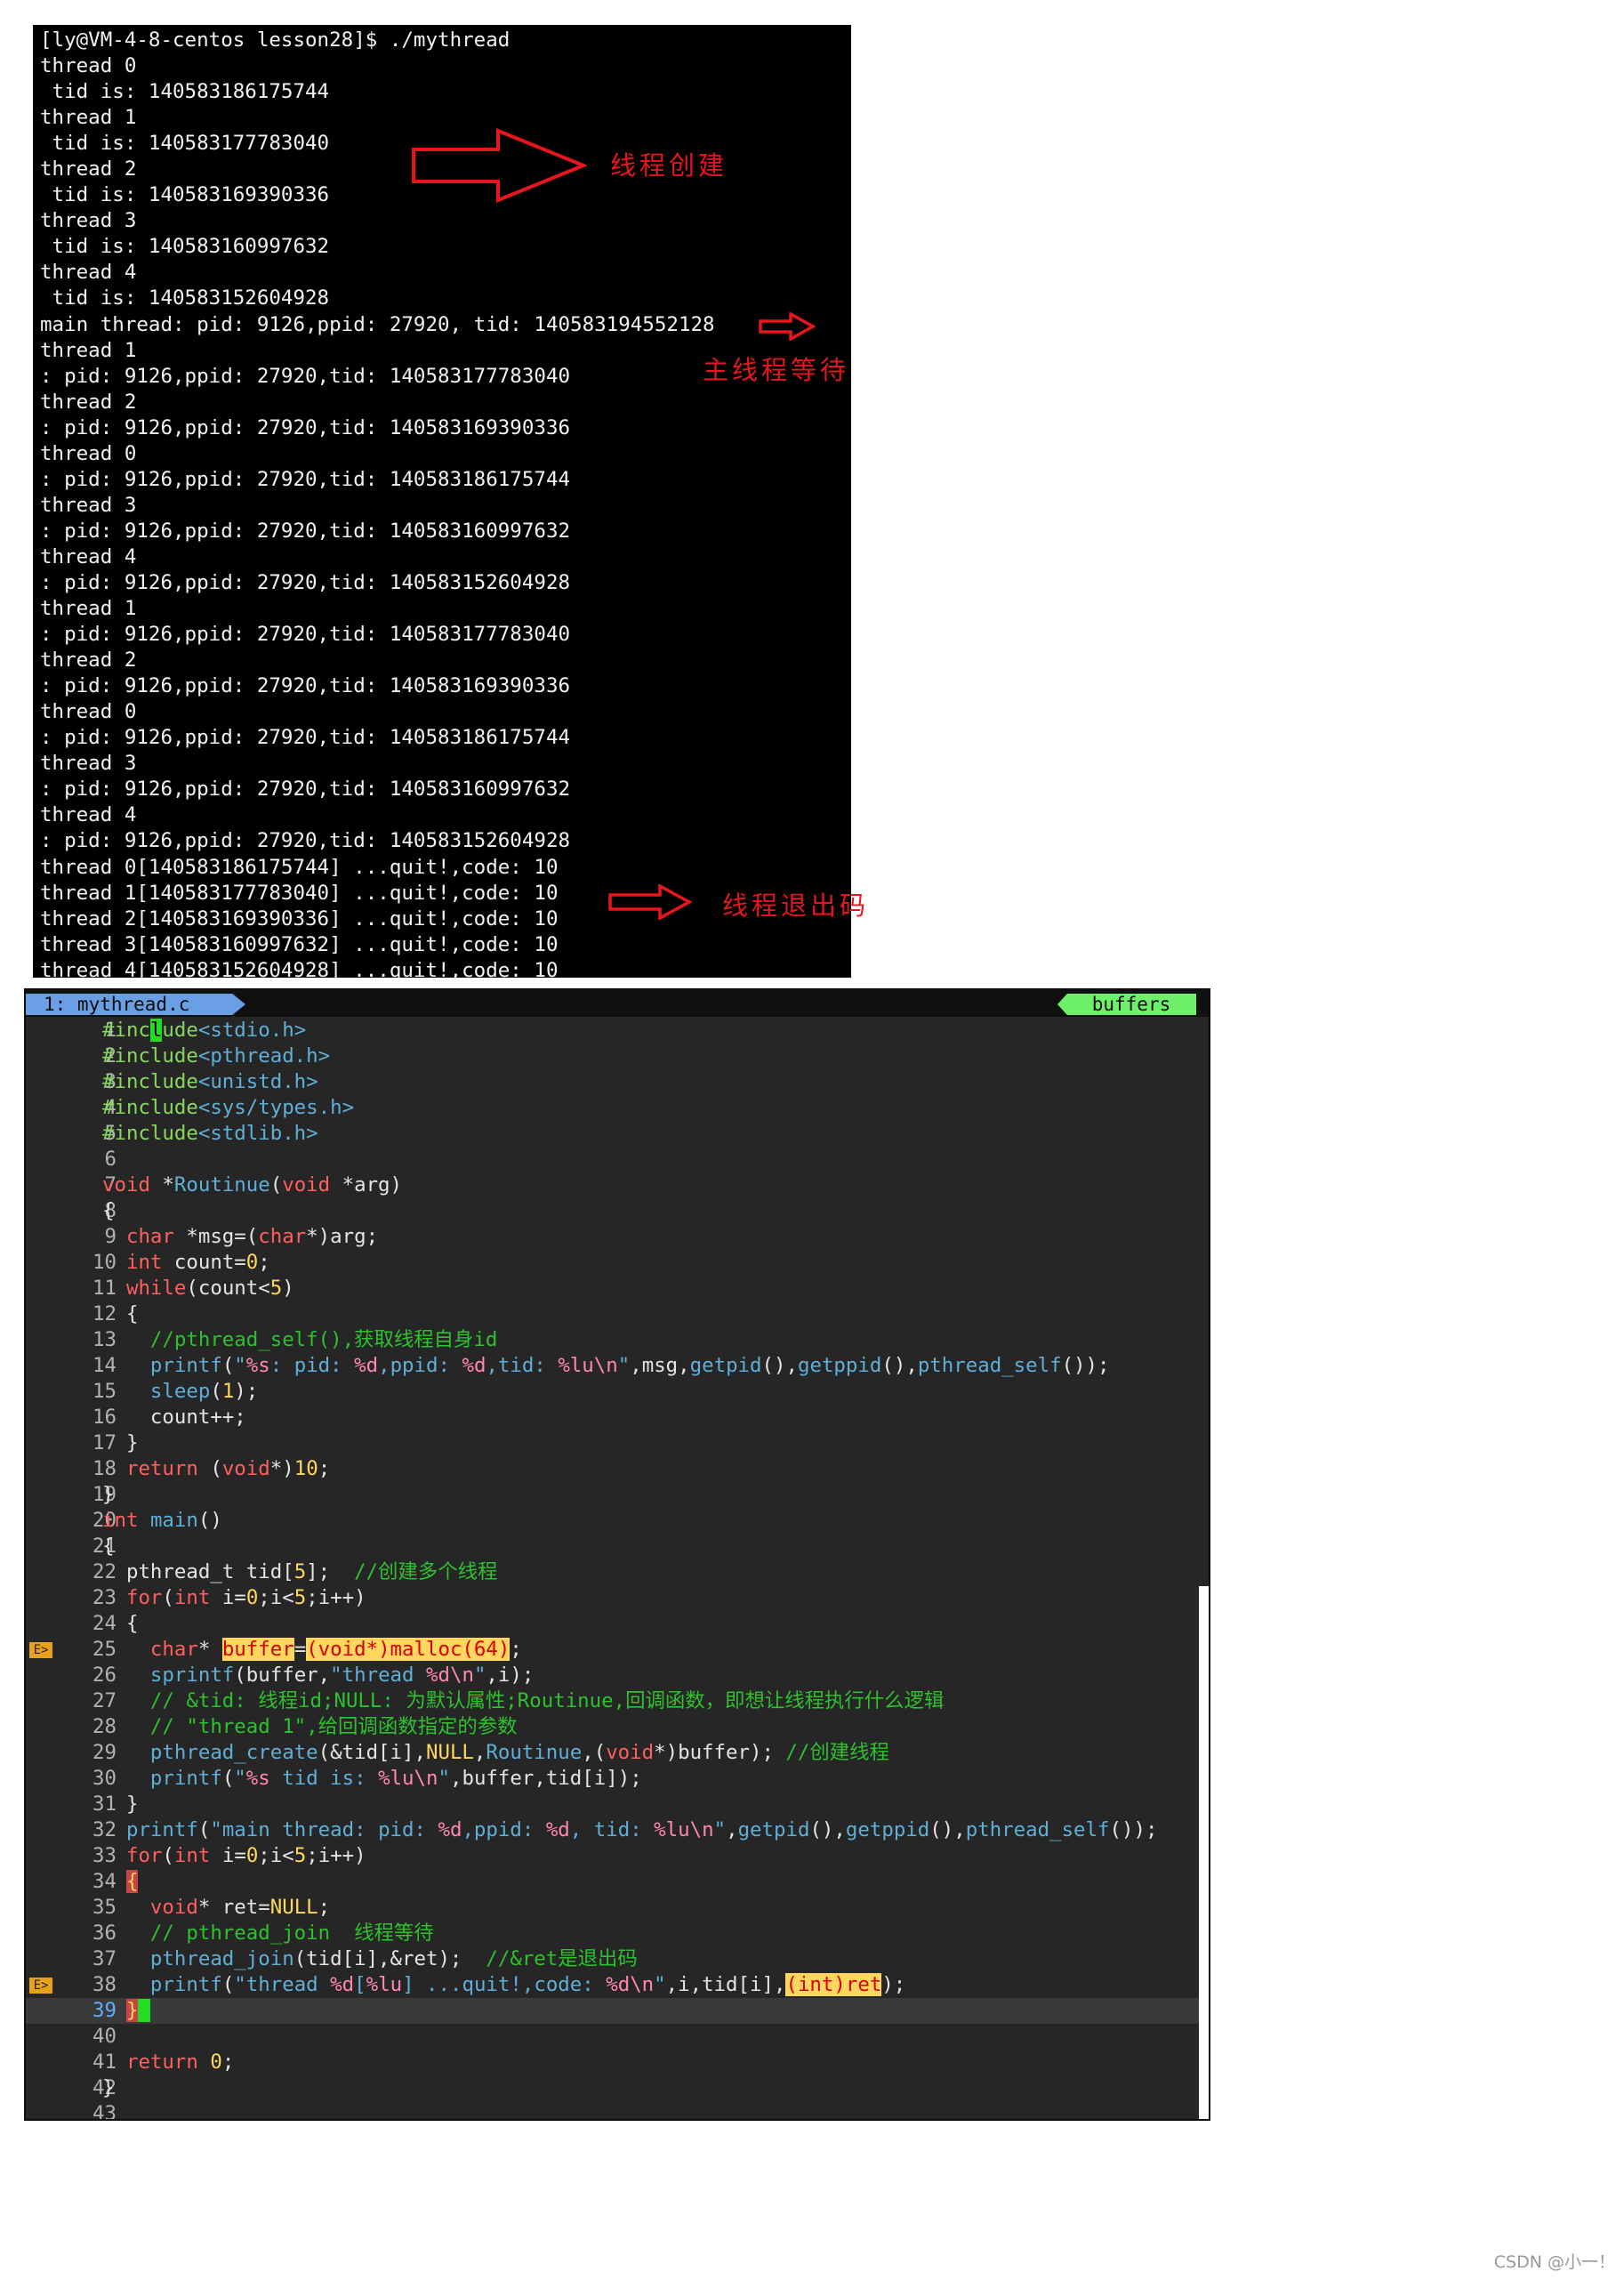 The height and width of the screenshot is (2280, 1624). Describe the element at coordinates (204, 1031) in the screenshot. I see `code-text: #include<stdio.h>` at that location.